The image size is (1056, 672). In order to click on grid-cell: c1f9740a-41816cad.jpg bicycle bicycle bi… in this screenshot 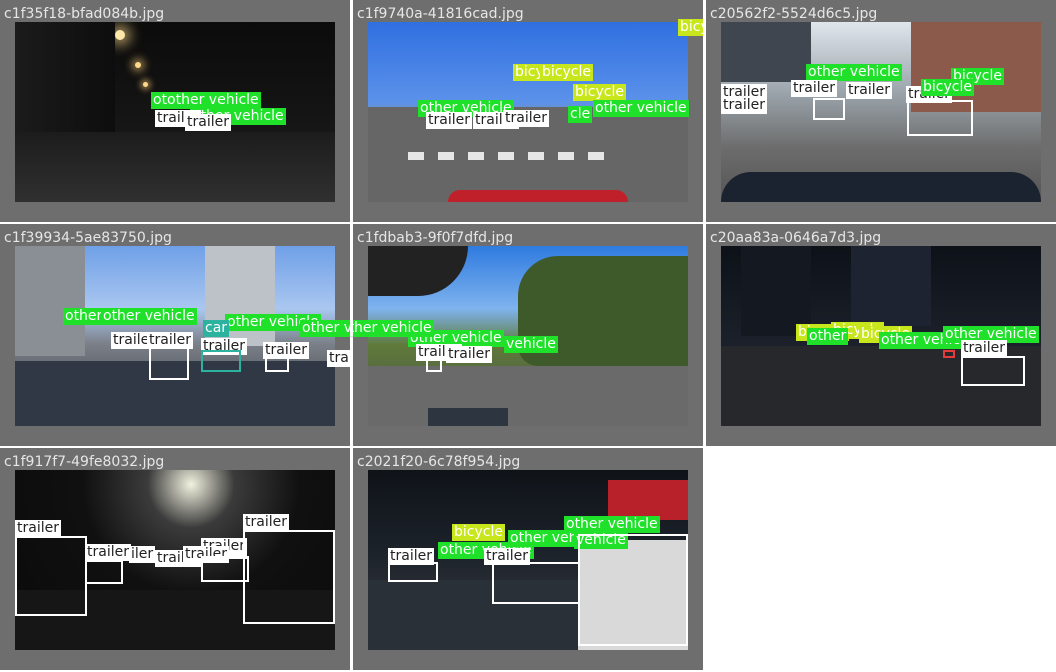, I will do `click(528, 111)`.